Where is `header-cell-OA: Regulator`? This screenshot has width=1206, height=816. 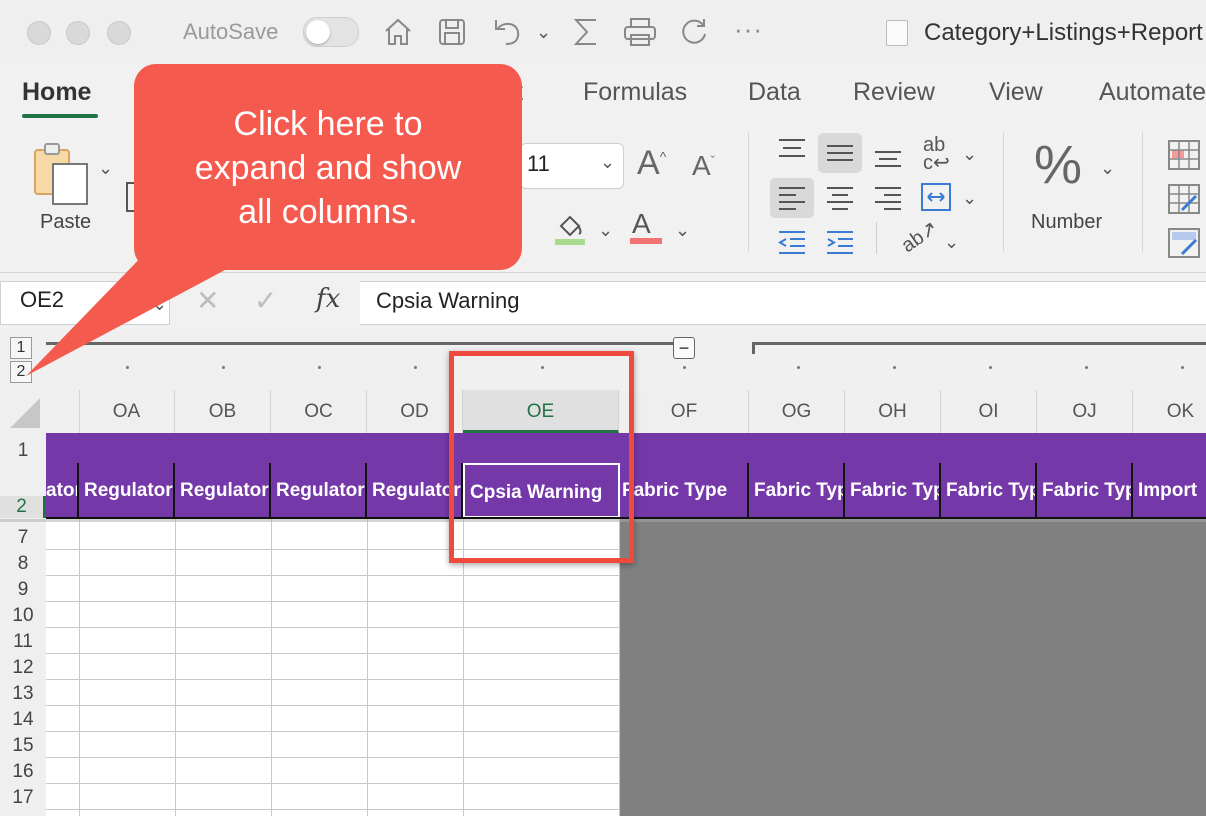 header-cell-OA: Regulator is located at coordinates (127, 490).